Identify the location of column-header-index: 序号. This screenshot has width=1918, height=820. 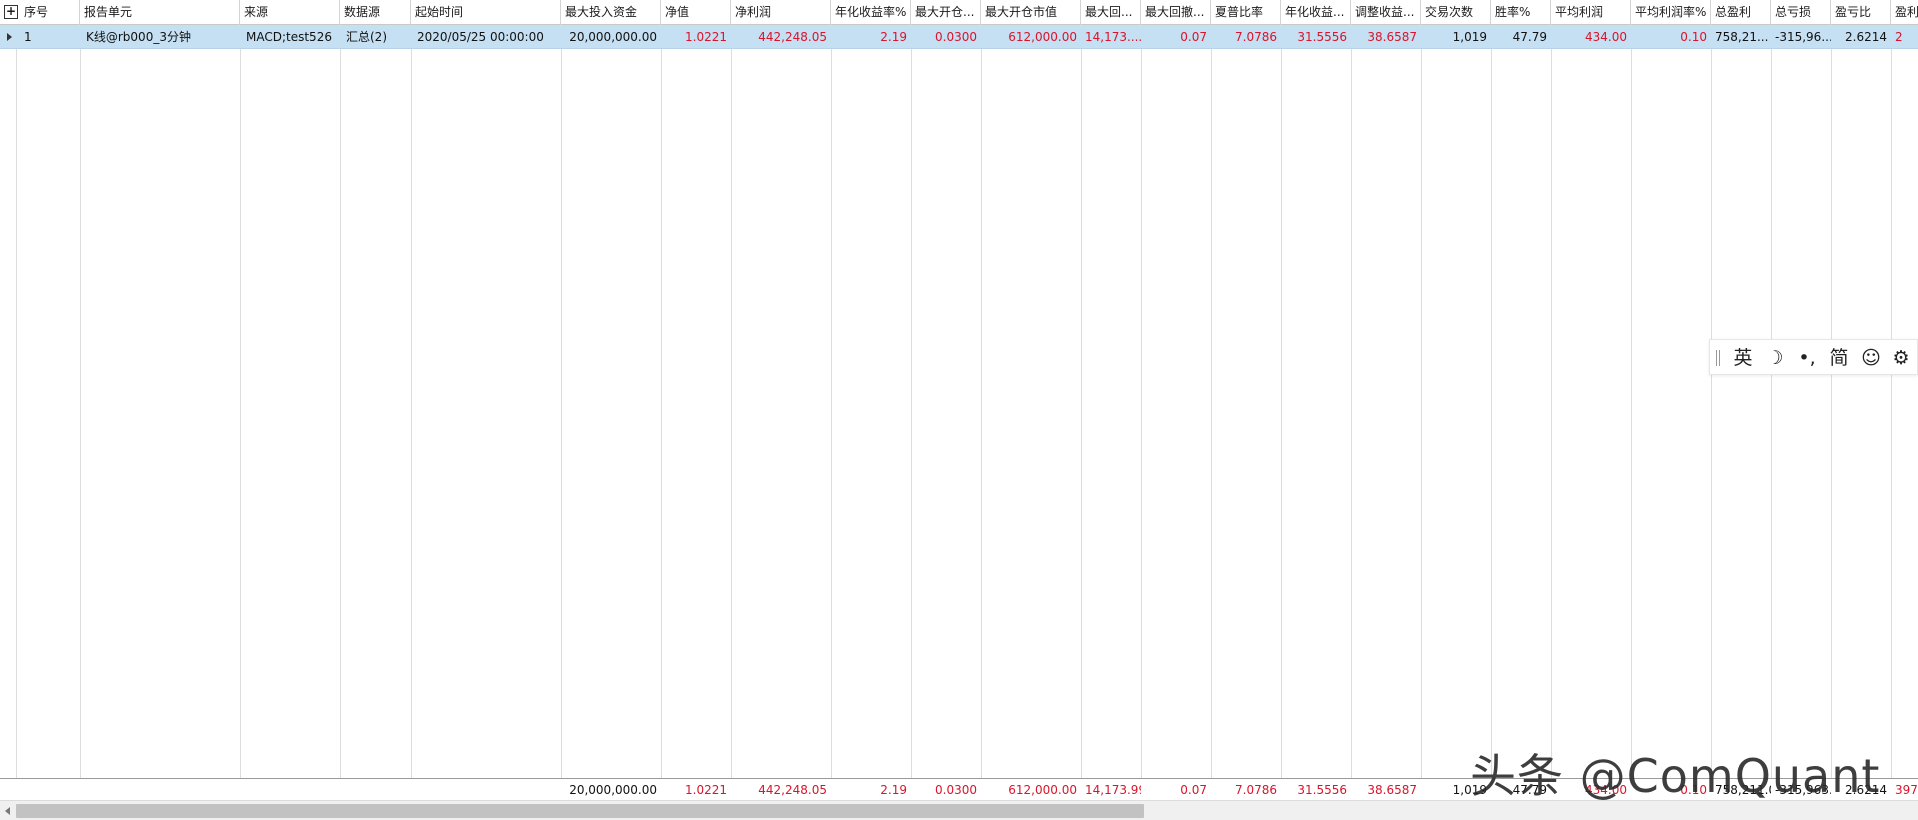
(50, 12).